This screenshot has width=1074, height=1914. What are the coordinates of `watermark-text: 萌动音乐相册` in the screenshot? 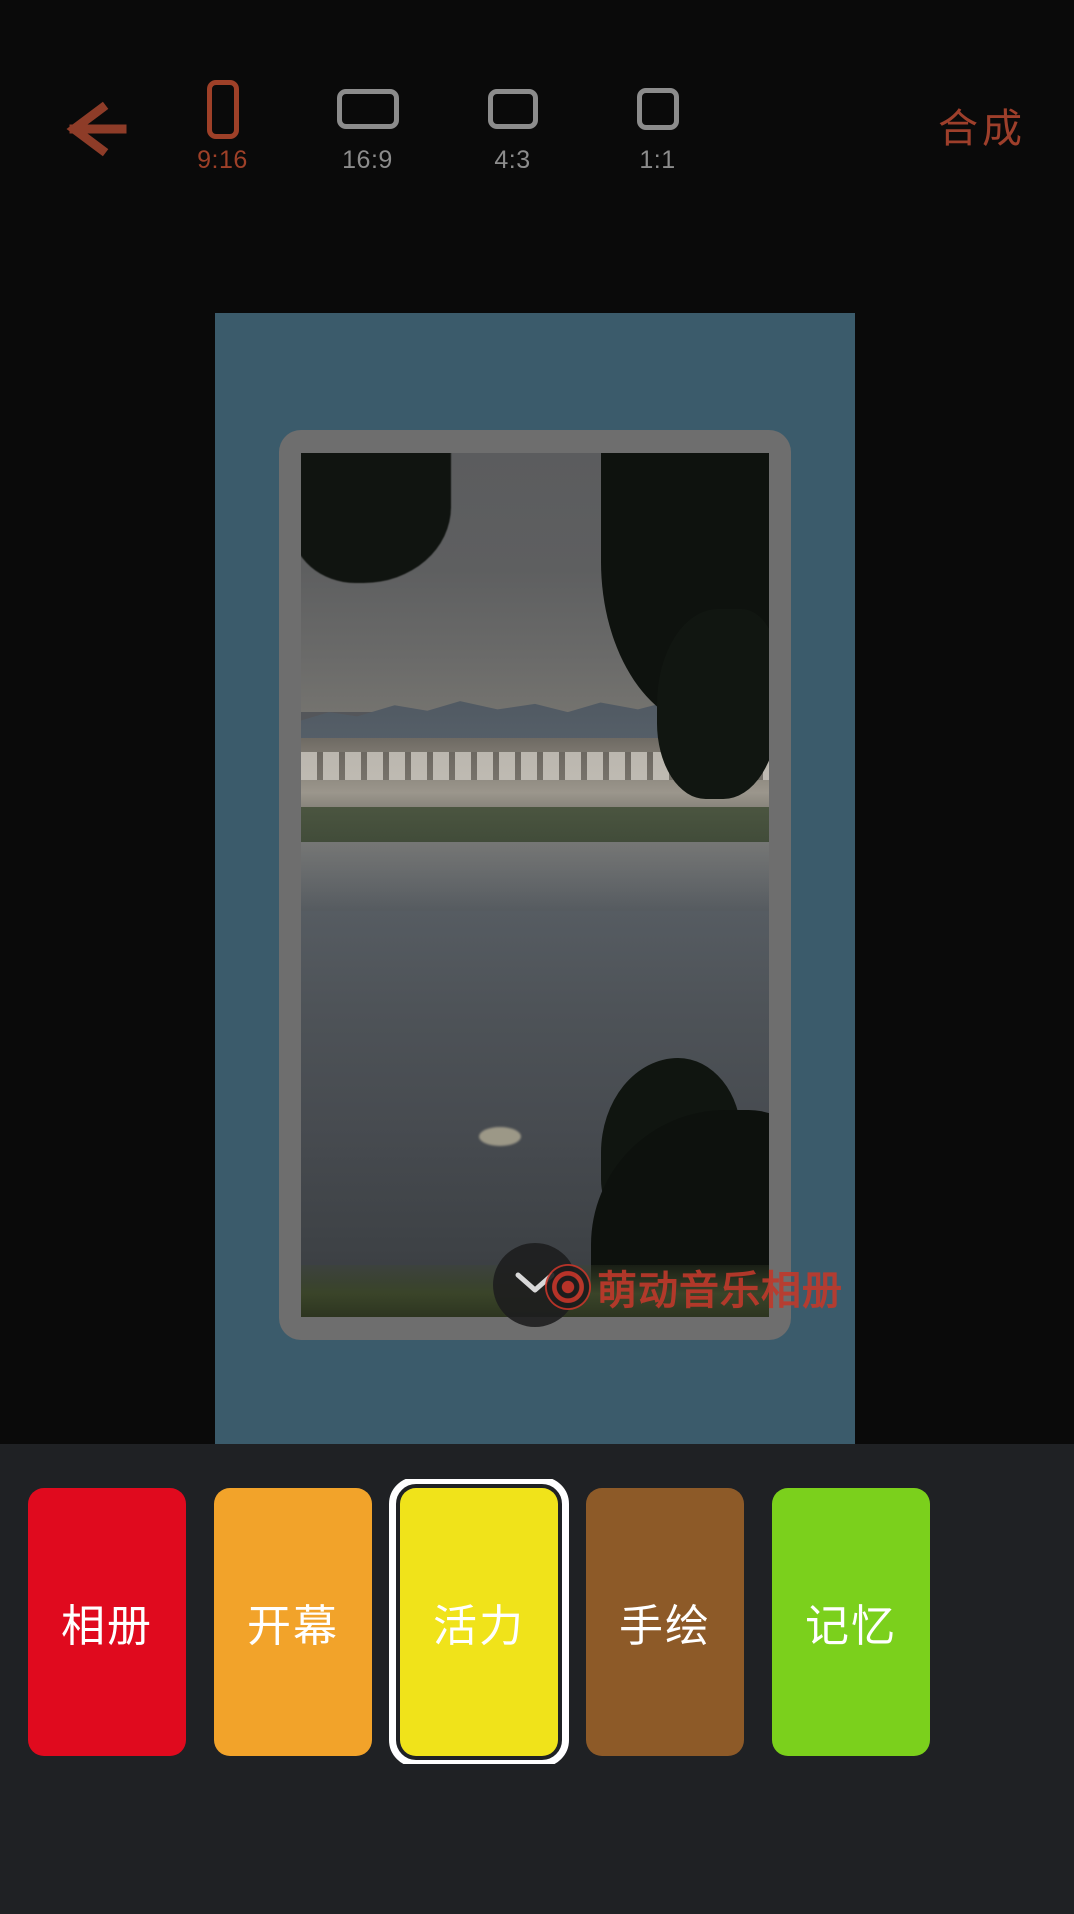 It's located at (720, 1291).